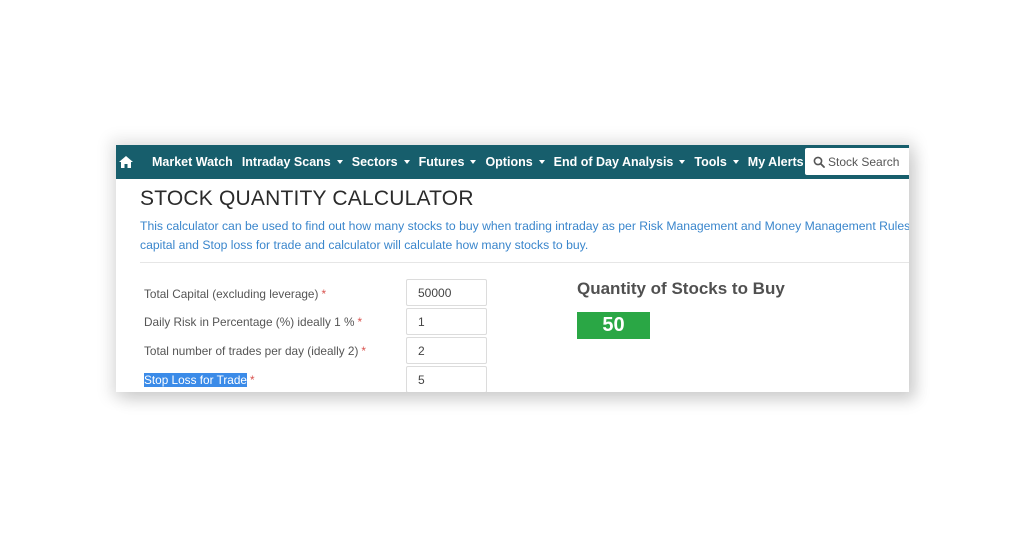 The height and width of the screenshot is (536, 1024). Describe the element at coordinates (446, 350) in the screenshot. I see `trades-per-day-input` at that location.